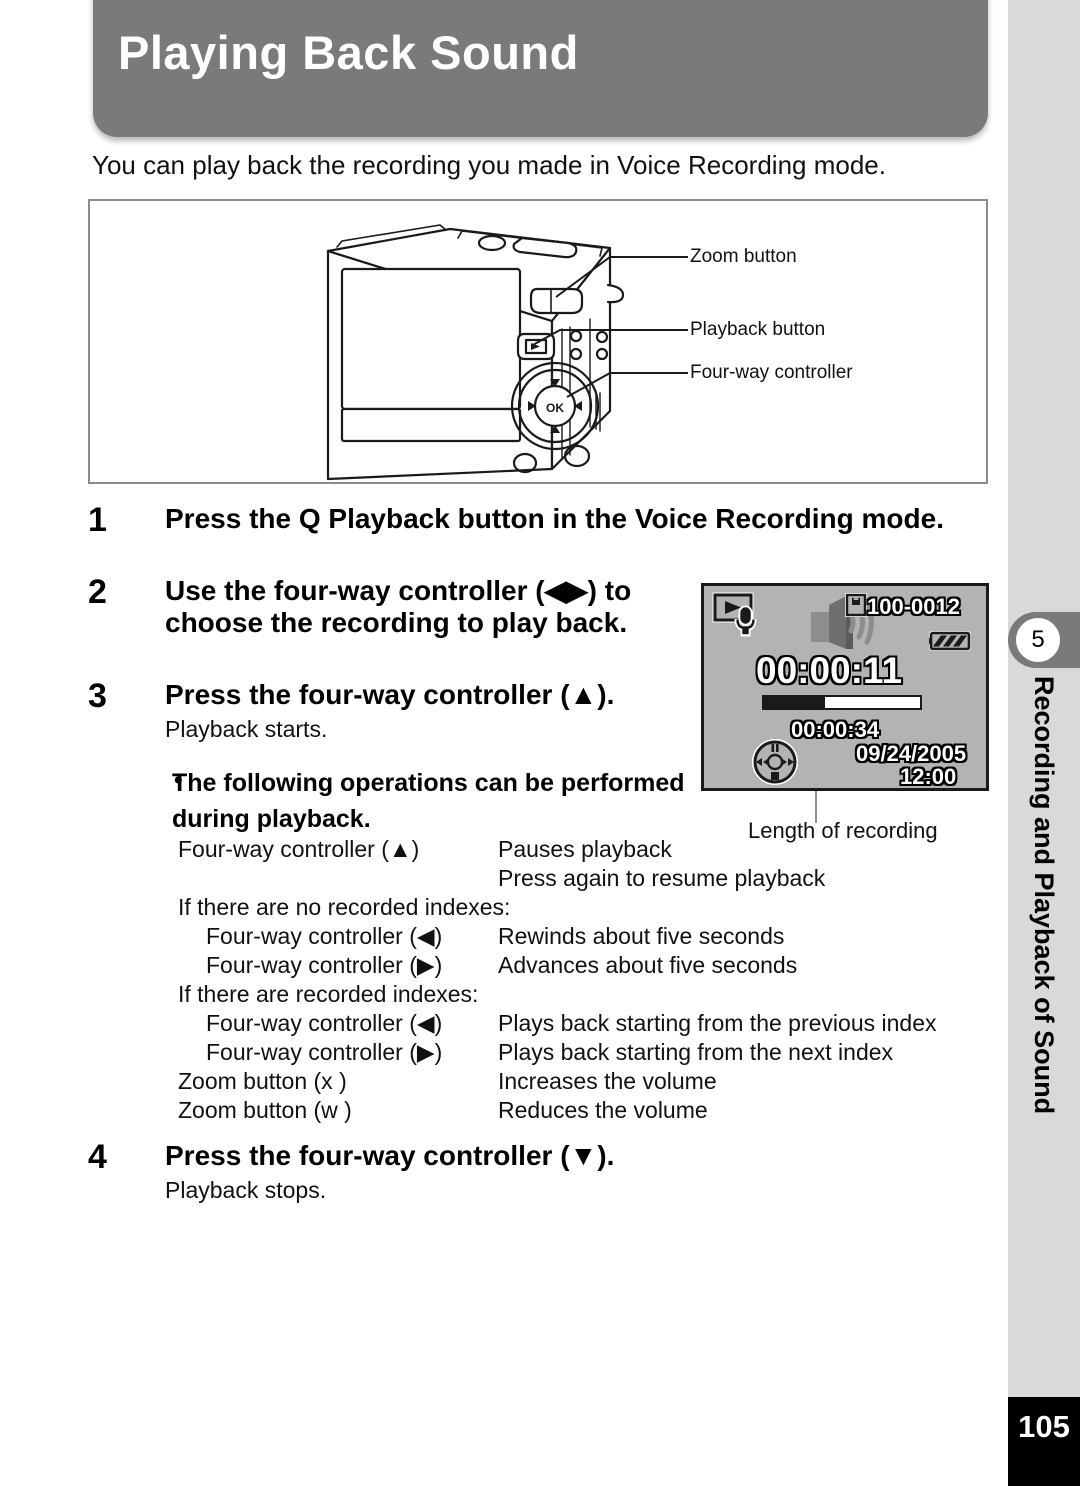 The height and width of the screenshot is (1486, 1080). I want to click on chapter-number: 5, so click(1038, 640).